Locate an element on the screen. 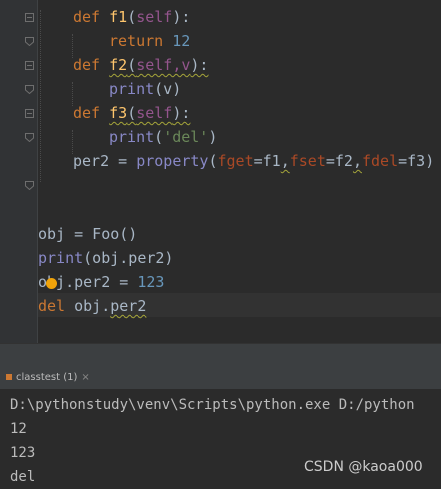 This screenshot has height=489, width=441. close-icon: × is located at coordinates (85, 377).